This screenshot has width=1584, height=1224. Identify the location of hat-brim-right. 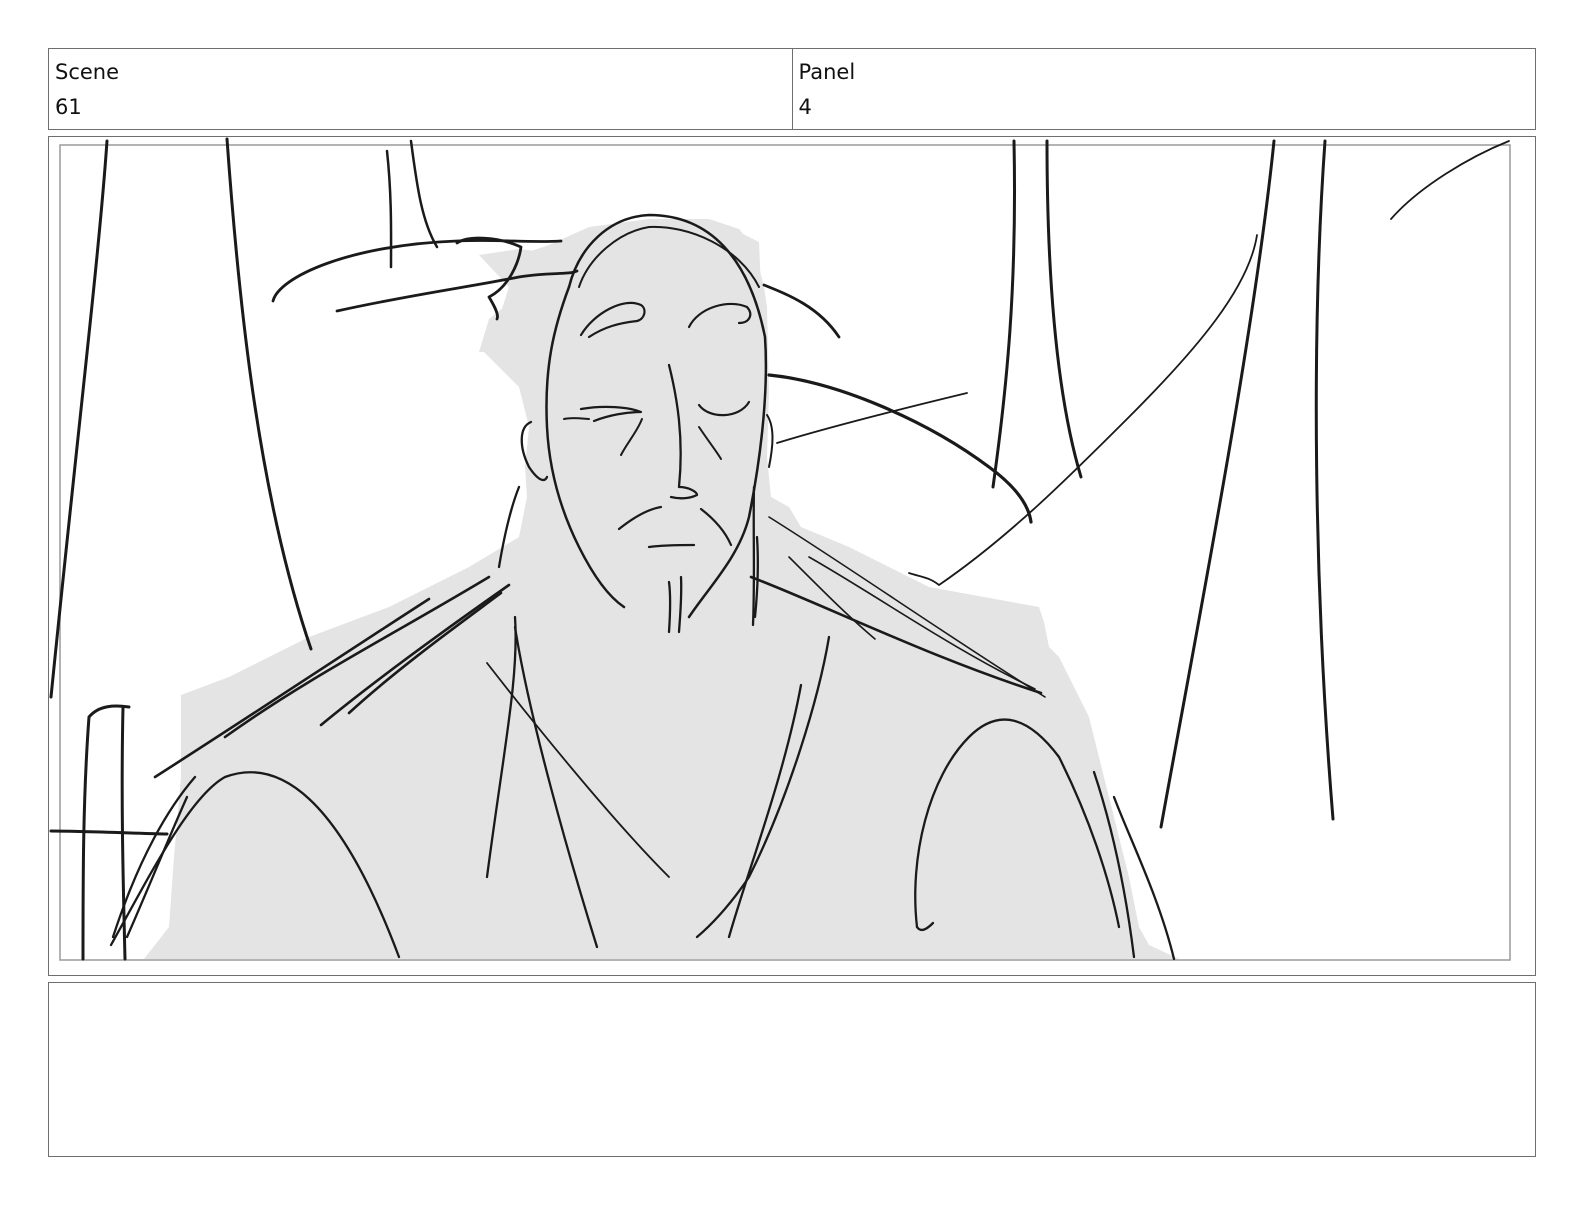
(801, 311).